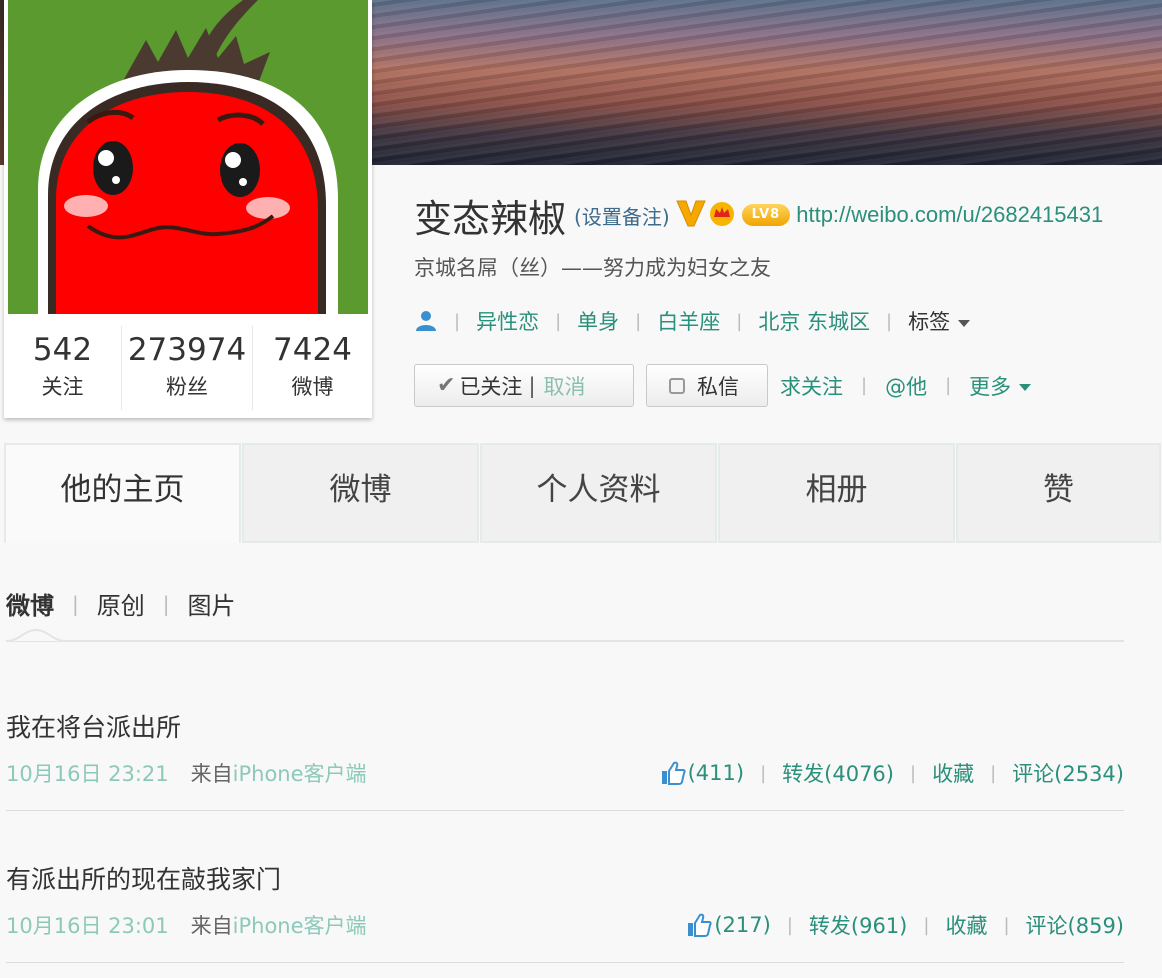 The width and height of the screenshot is (1162, 978). What do you see at coordinates (592, 268) in the screenshot?
I see `profile-bio: 京城名屌（丝）——努力成为妇女之友` at bounding box center [592, 268].